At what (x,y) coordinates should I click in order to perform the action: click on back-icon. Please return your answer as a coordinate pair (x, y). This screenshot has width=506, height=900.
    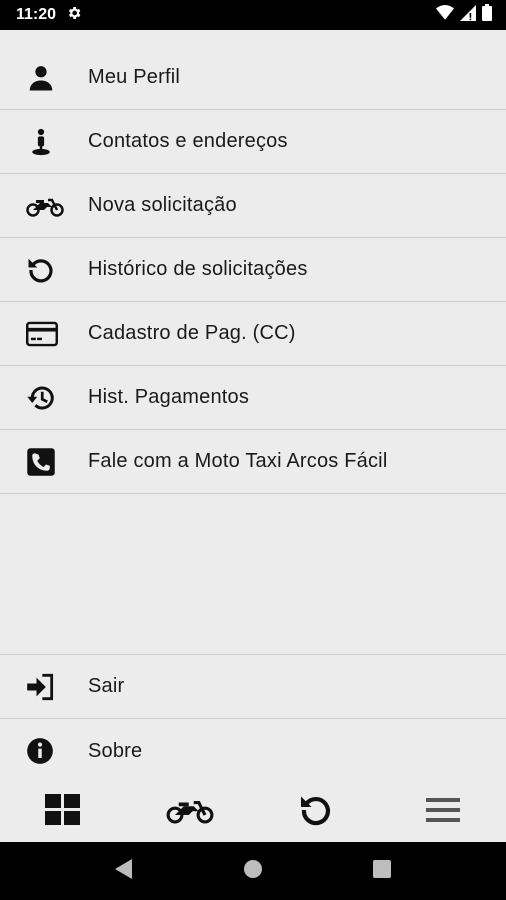
    Looking at the image, I should click on (124, 871).